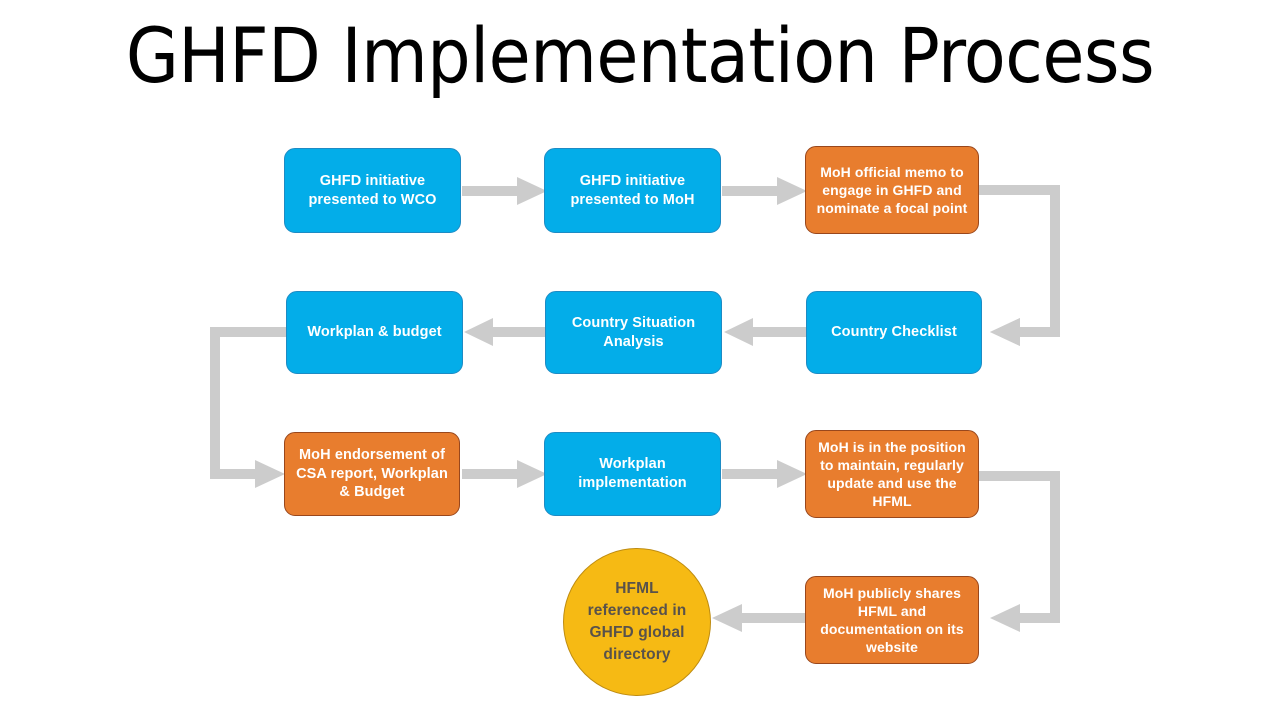 This screenshot has width=1280, height=720. I want to click on node-label: GHFD initiative presented to WCO, so click(372, 190).